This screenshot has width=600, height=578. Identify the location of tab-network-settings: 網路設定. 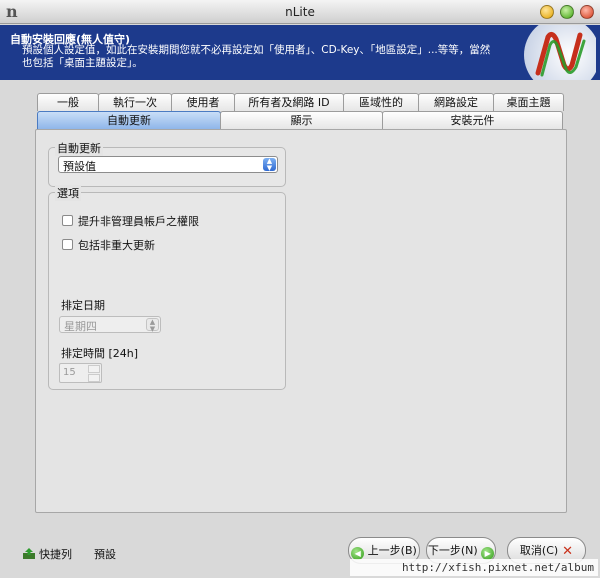
(456, 102).